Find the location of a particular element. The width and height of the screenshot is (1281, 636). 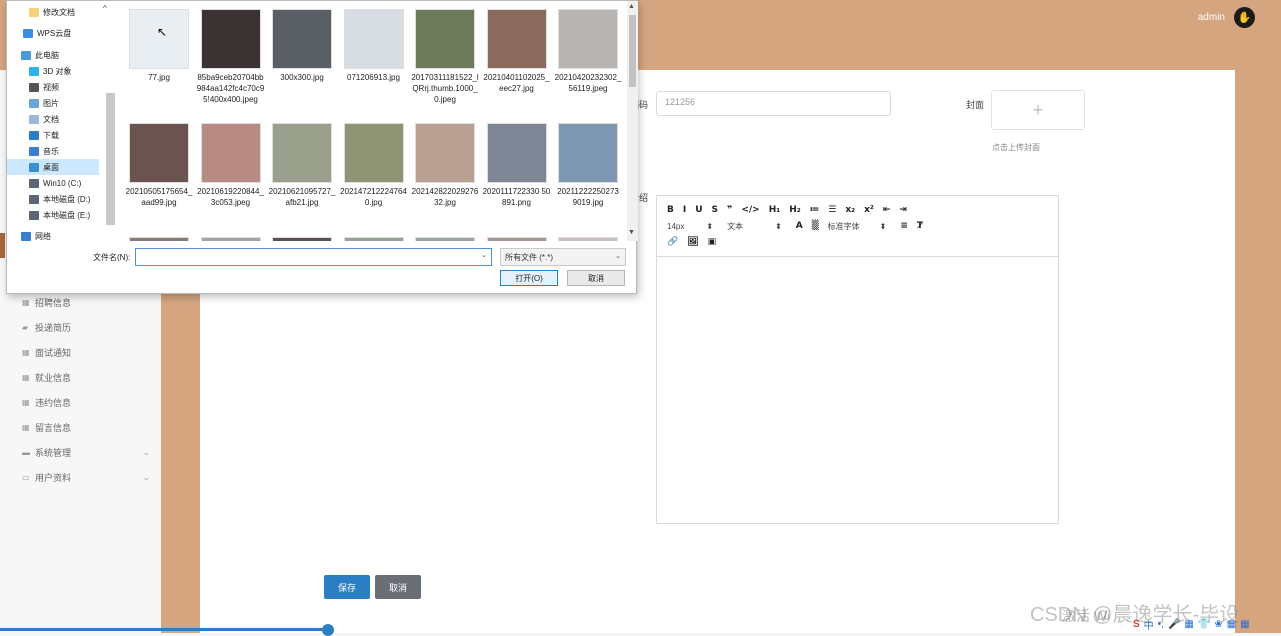

clear-format-button: T̷ is located at coordinates (920, 226).